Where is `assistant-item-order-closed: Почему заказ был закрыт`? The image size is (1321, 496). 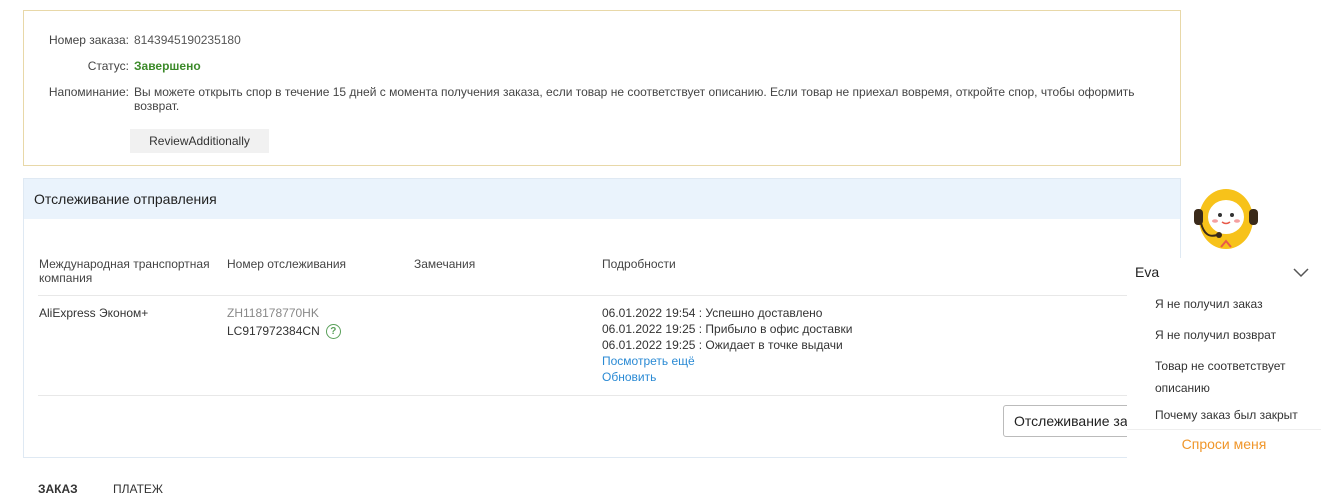 assistant-item-order-closed: Почему заказ был закрыт is located at coordinates (1235, 415).